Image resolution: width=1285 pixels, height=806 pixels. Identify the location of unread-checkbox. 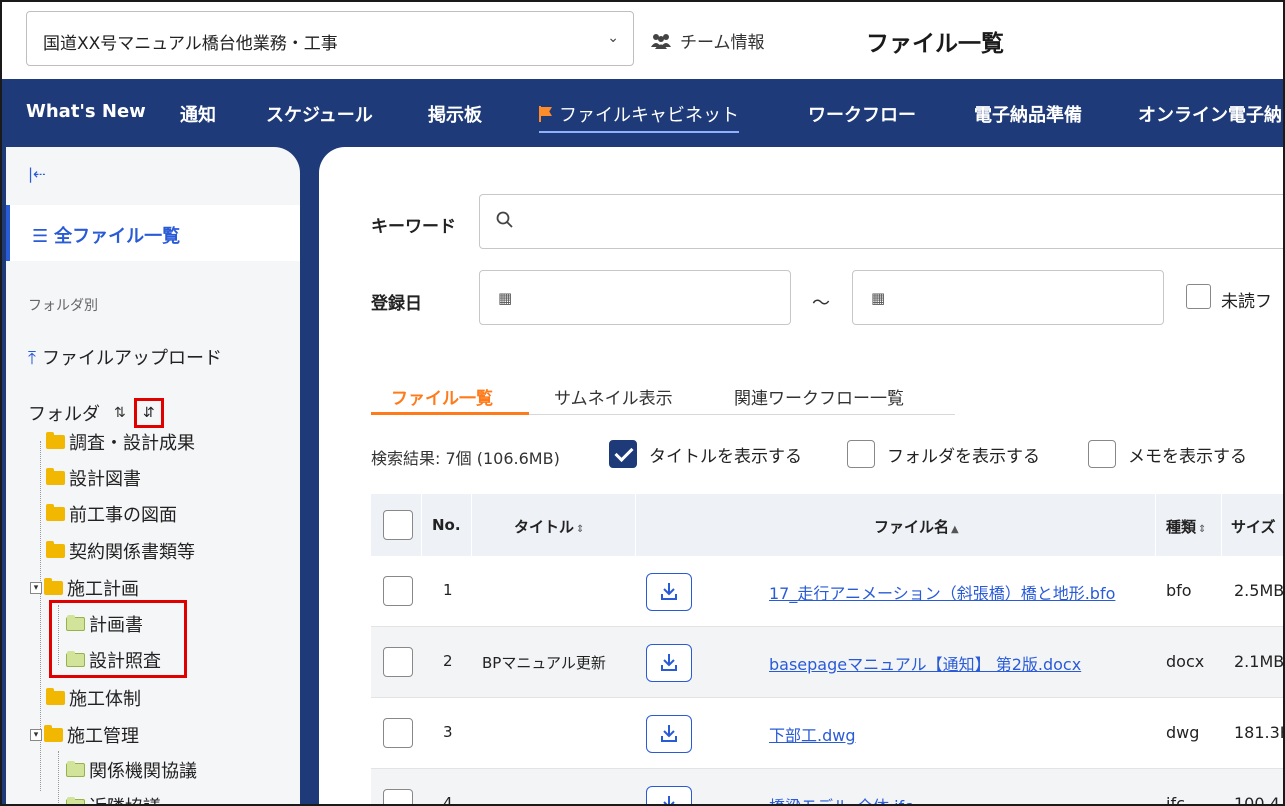
(1198, 296).